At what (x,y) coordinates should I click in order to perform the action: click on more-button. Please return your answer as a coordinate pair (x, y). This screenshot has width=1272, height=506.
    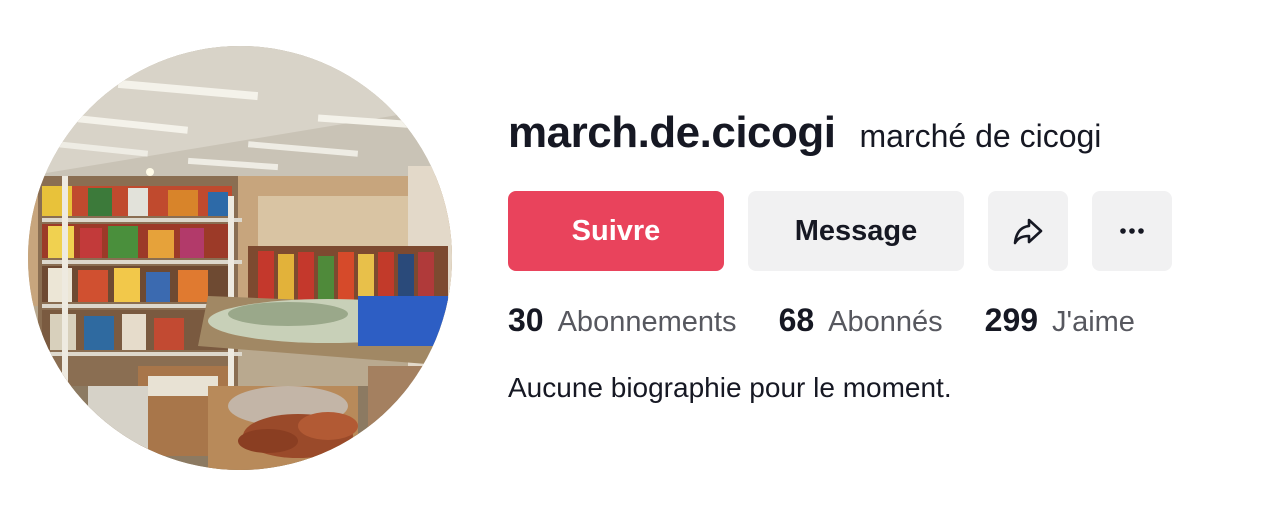
    Looking at the image, I should click on (1132, 231).